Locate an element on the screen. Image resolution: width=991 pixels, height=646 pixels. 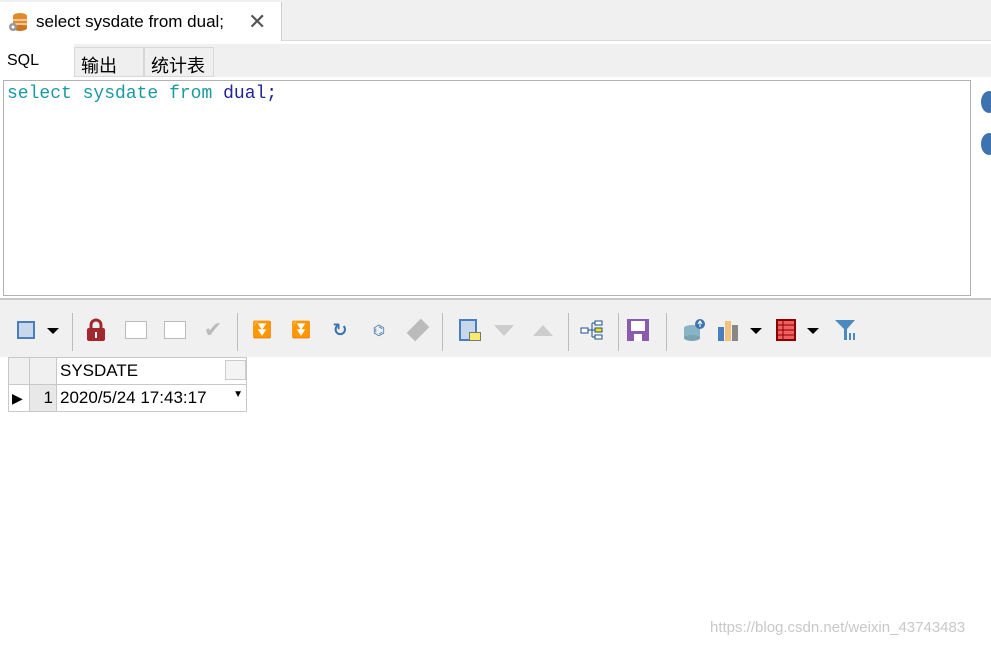
fetch-next-icon: ⏬ is located at coordinates (262, 330).